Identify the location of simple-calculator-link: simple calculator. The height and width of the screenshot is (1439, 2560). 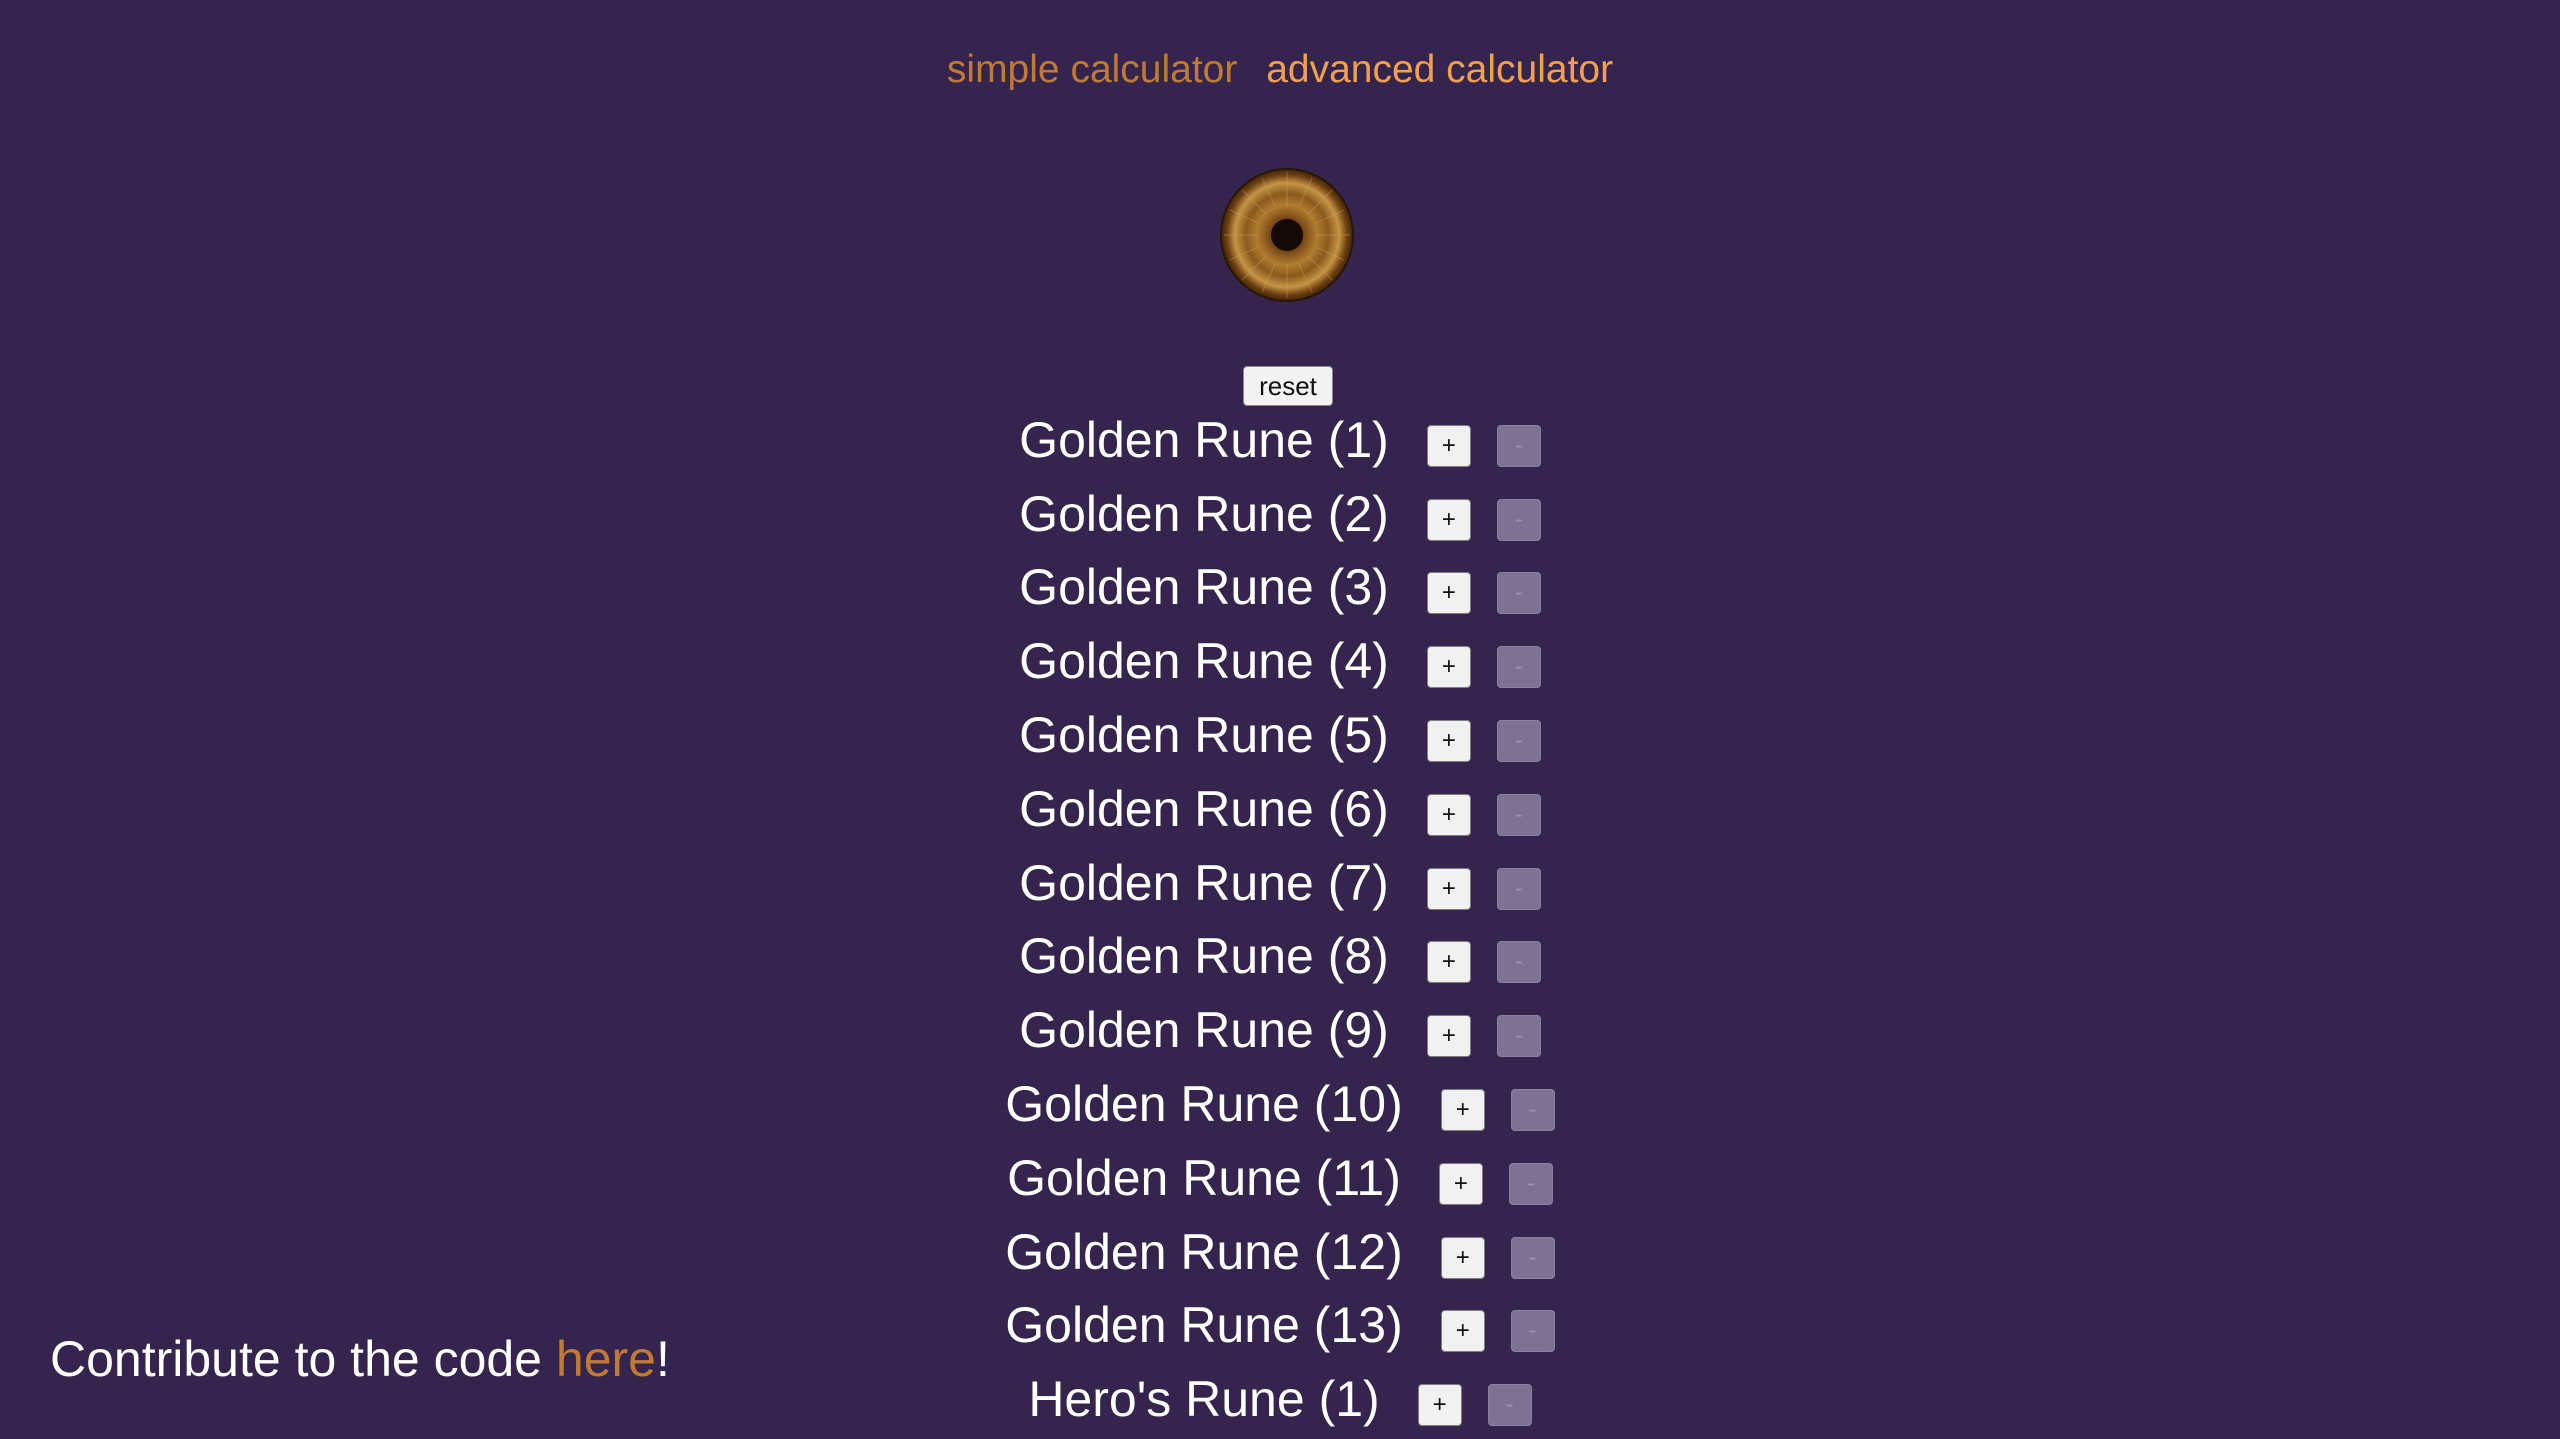
(1092, 69).